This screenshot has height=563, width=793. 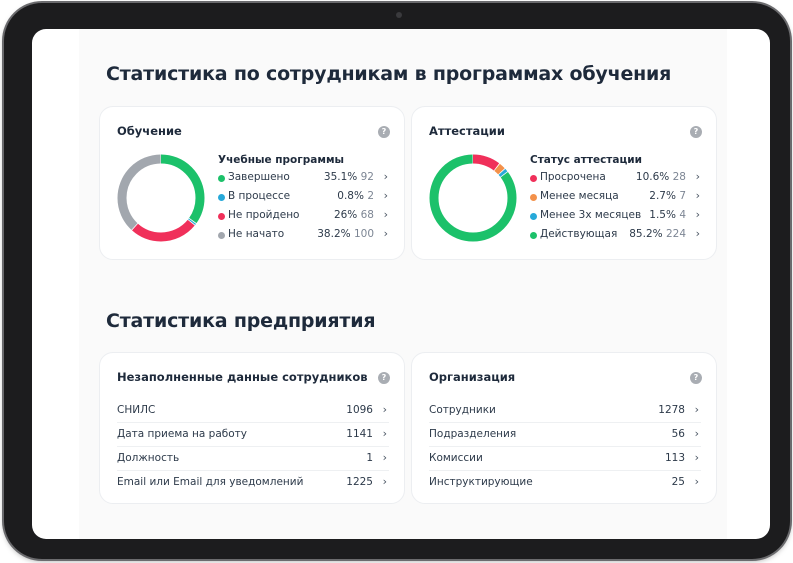 I want to click on list-item: Подразделения 56 ›, so click(x=565, y=435).